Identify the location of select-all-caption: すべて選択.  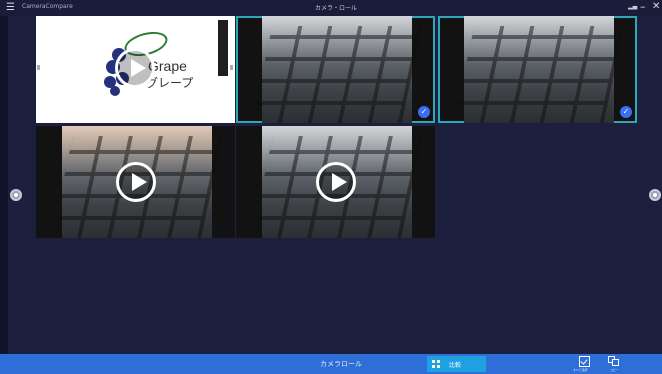
(580, 370).